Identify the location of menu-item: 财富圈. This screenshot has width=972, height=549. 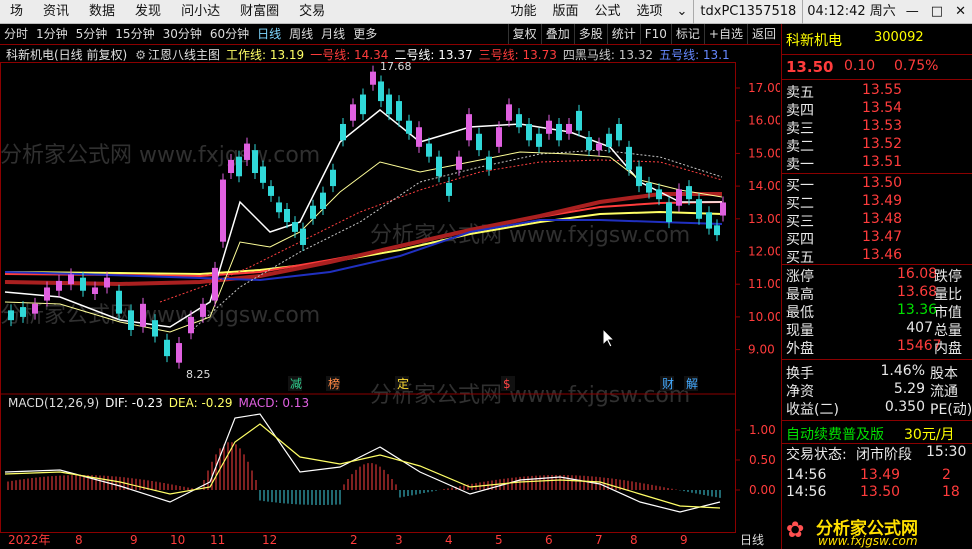
(259, 12).